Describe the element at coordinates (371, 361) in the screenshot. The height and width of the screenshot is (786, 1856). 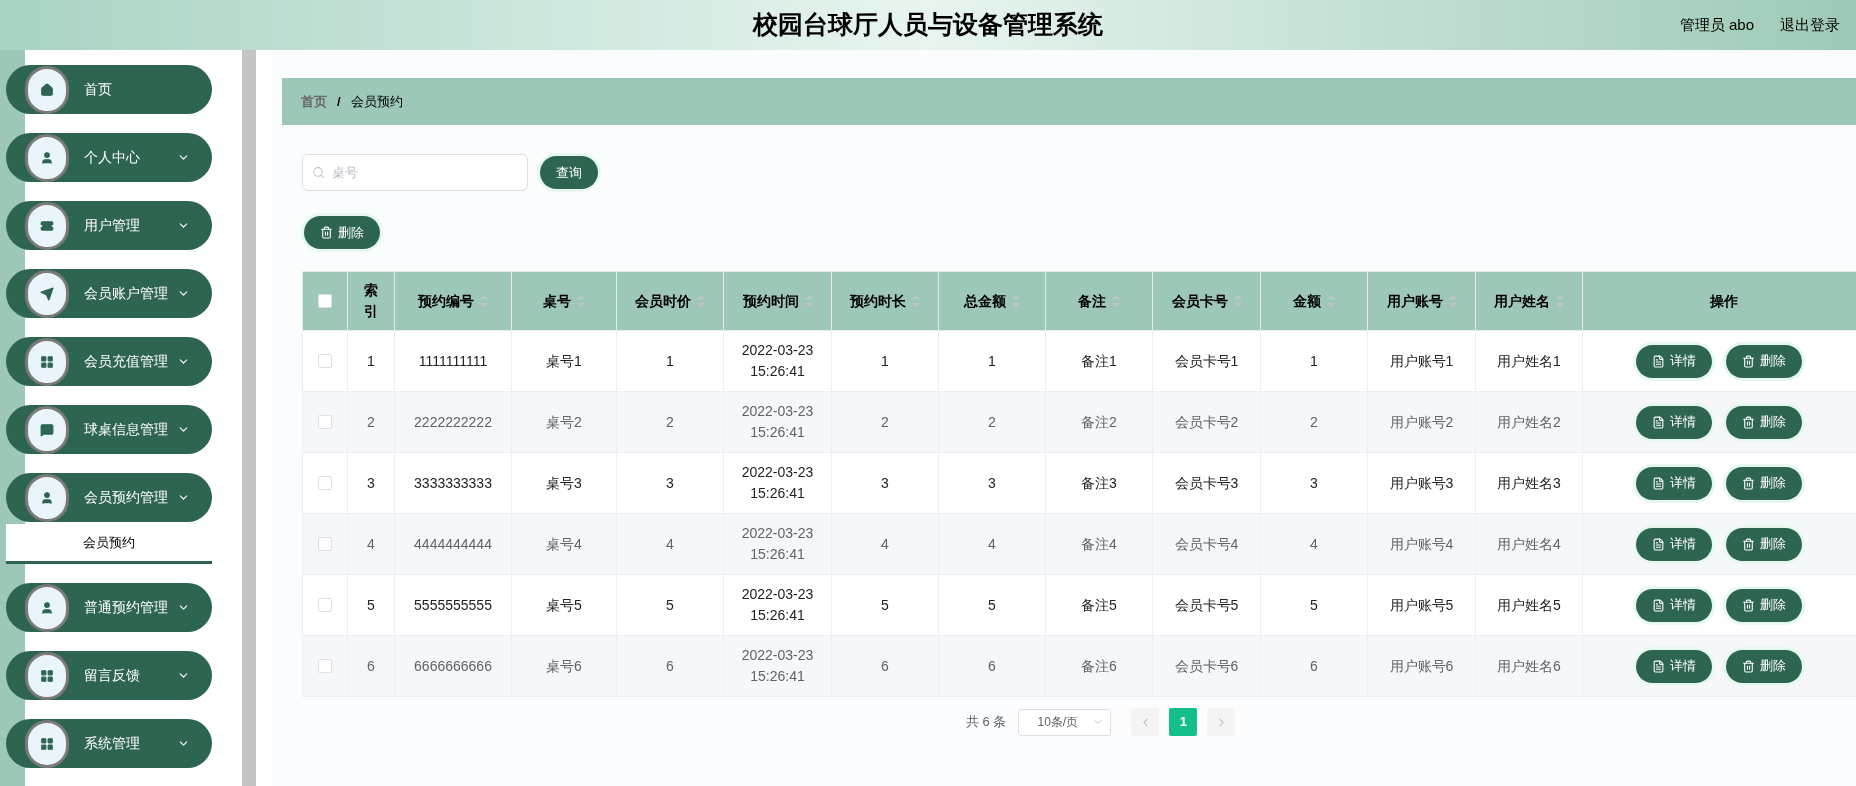
I see `table-cell: 1` at that location.